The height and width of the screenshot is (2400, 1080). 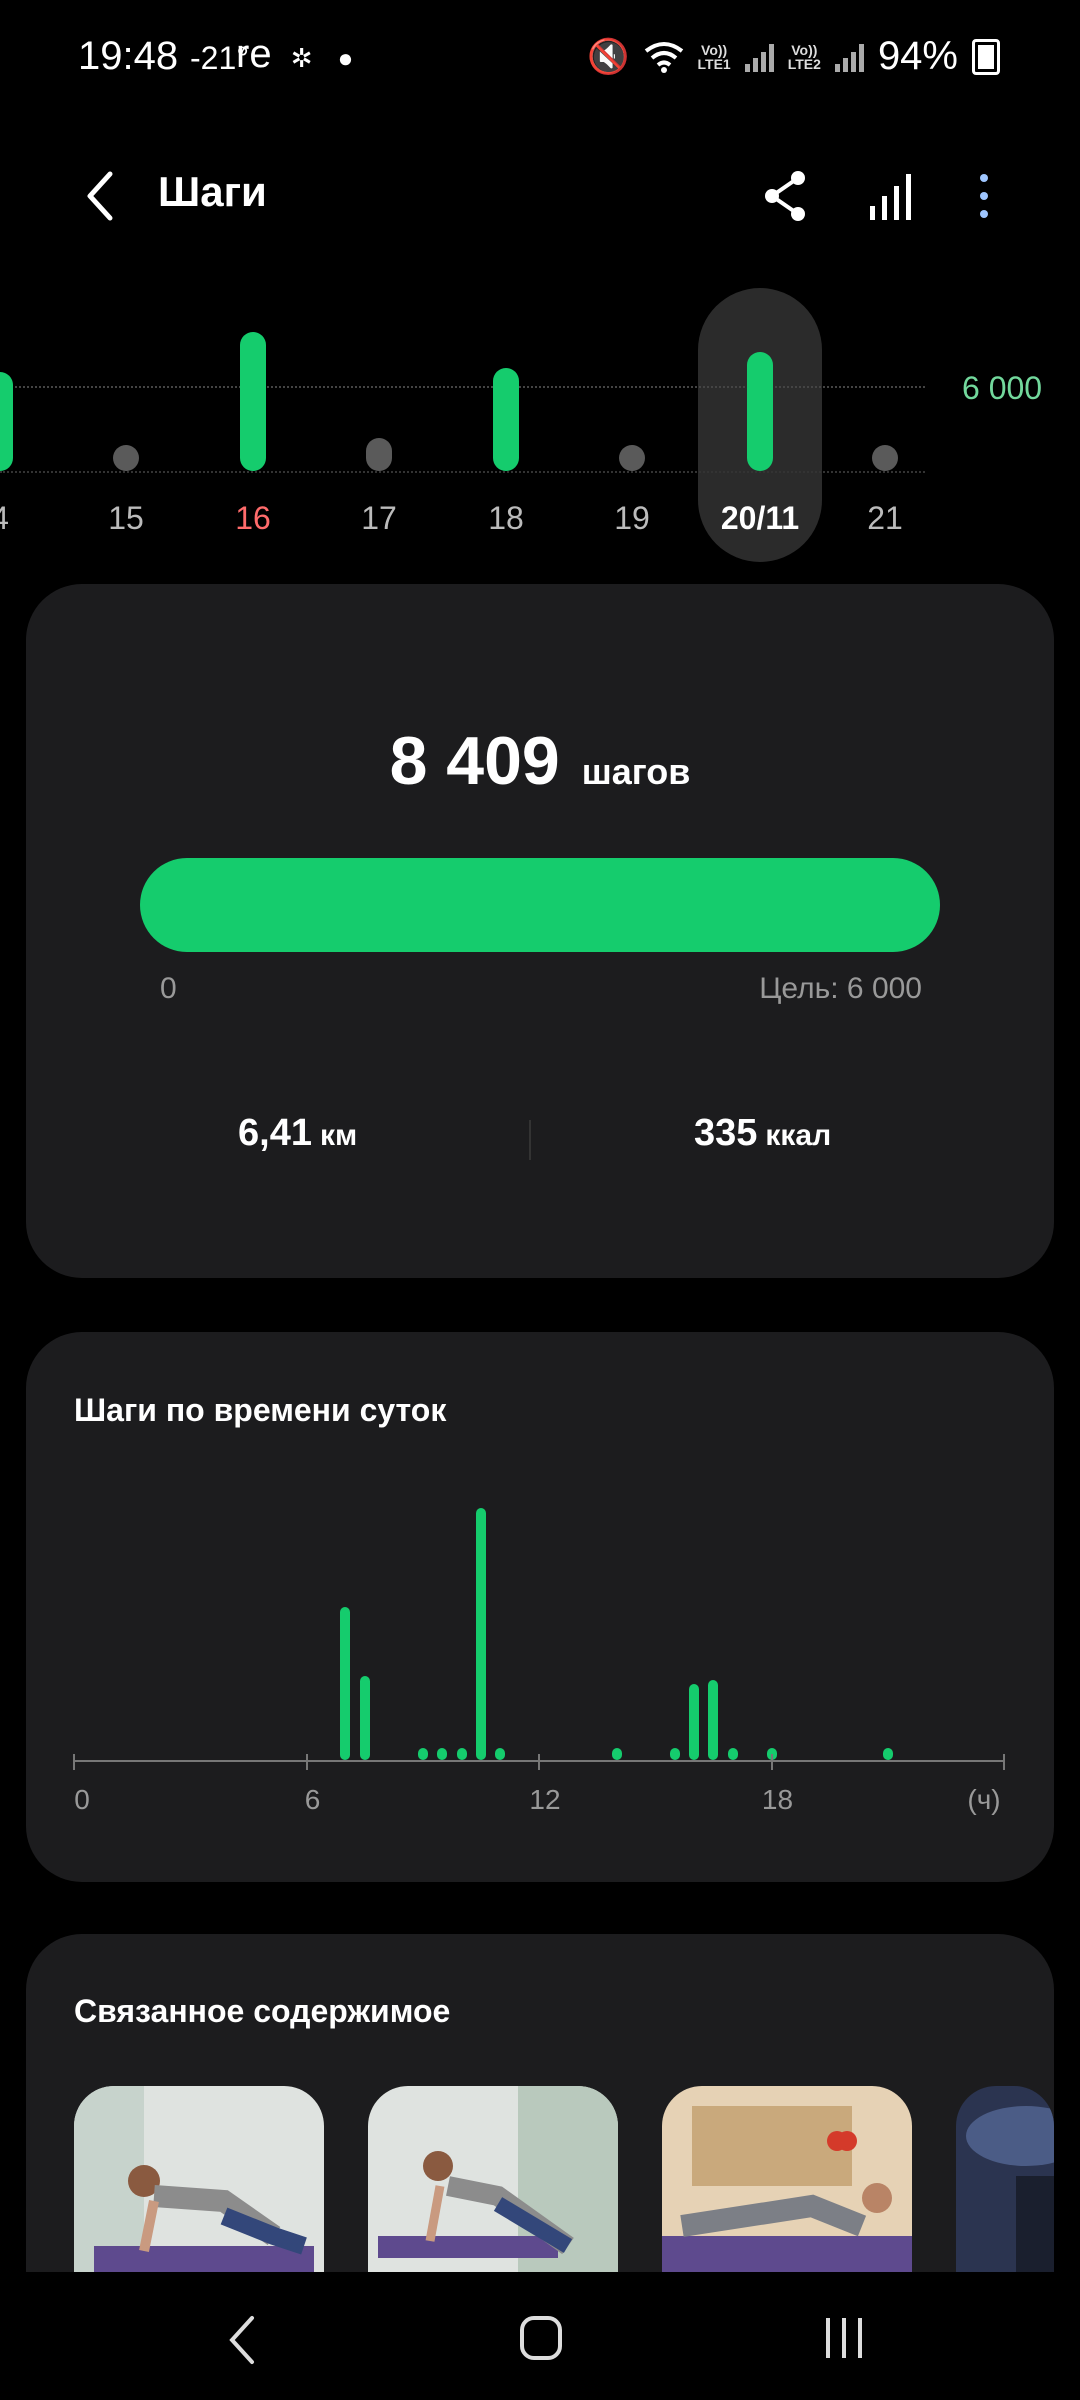 What do you see at coordinates (798, 1135) in the screenshot?
I see `calories-unit: ккал` at bounding box center [798, 1135].